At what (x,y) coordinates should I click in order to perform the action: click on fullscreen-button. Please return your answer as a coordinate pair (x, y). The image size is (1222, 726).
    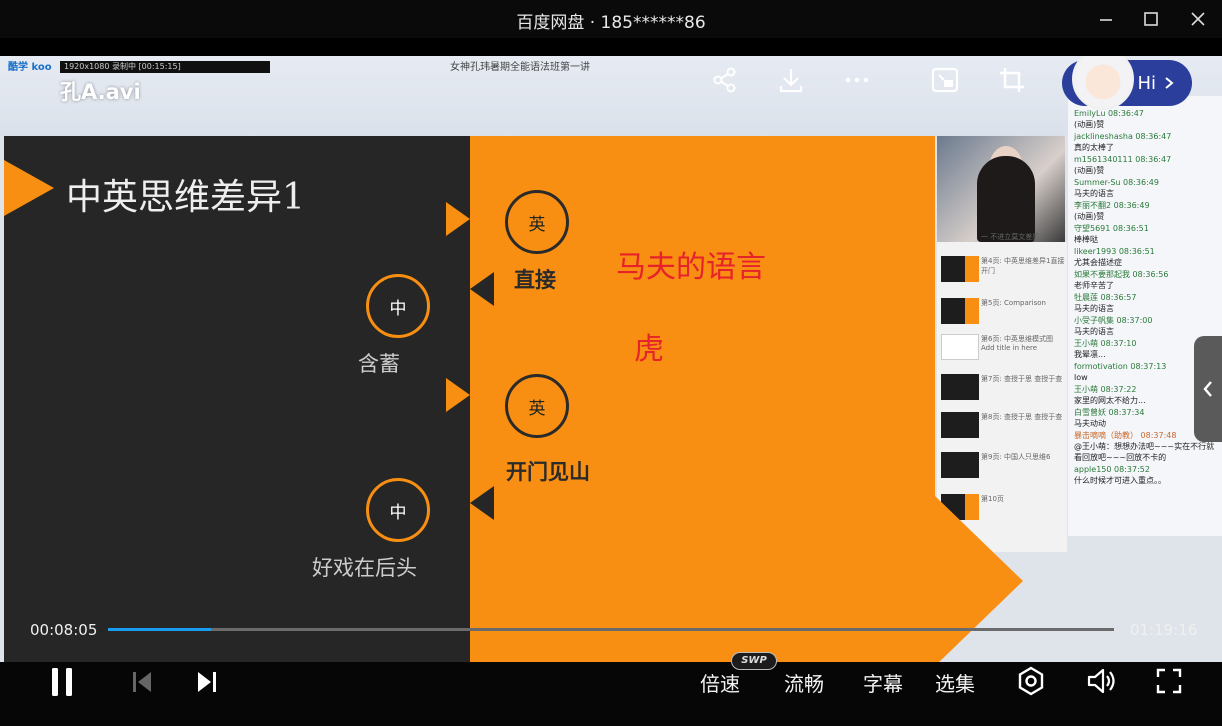
    Looking at the image, I should click on (1169, 681).